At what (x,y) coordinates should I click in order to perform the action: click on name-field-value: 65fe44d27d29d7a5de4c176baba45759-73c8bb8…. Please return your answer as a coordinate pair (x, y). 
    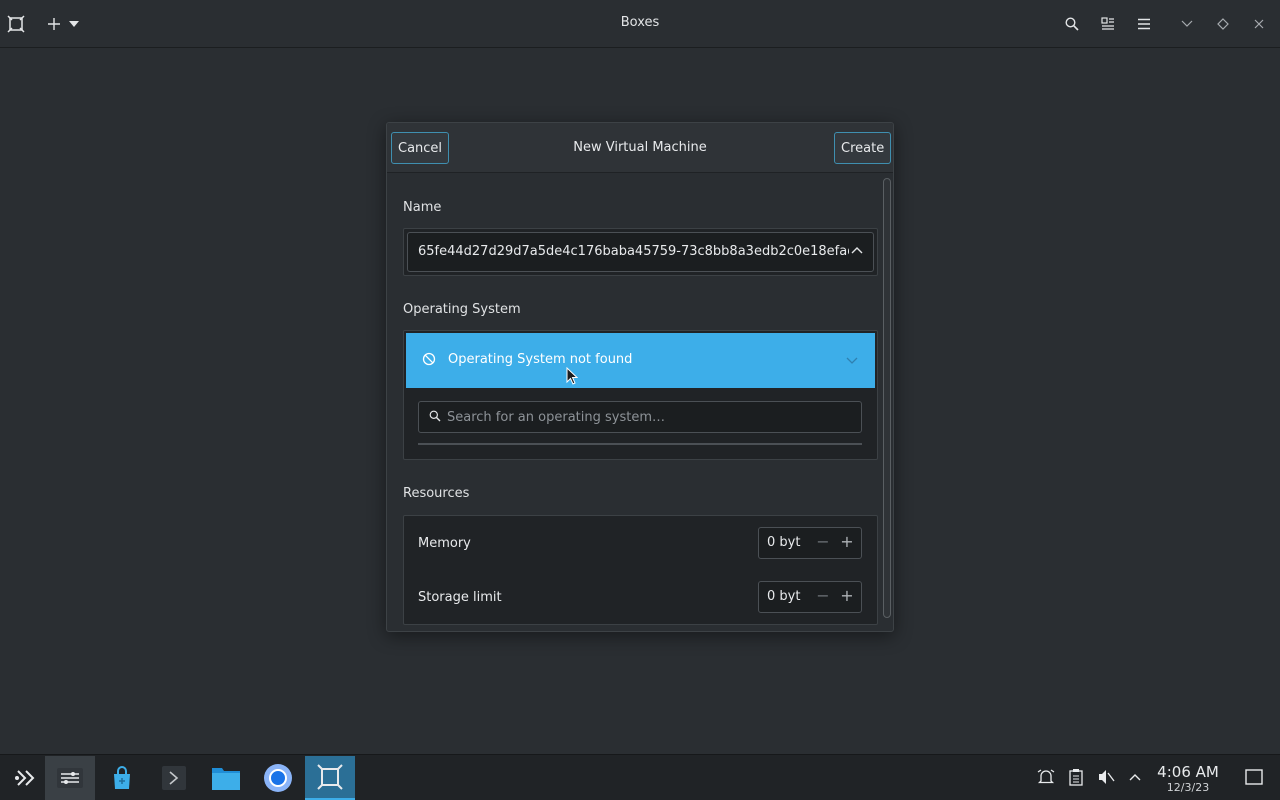
    Looking at the image, I should click on (638, 251).